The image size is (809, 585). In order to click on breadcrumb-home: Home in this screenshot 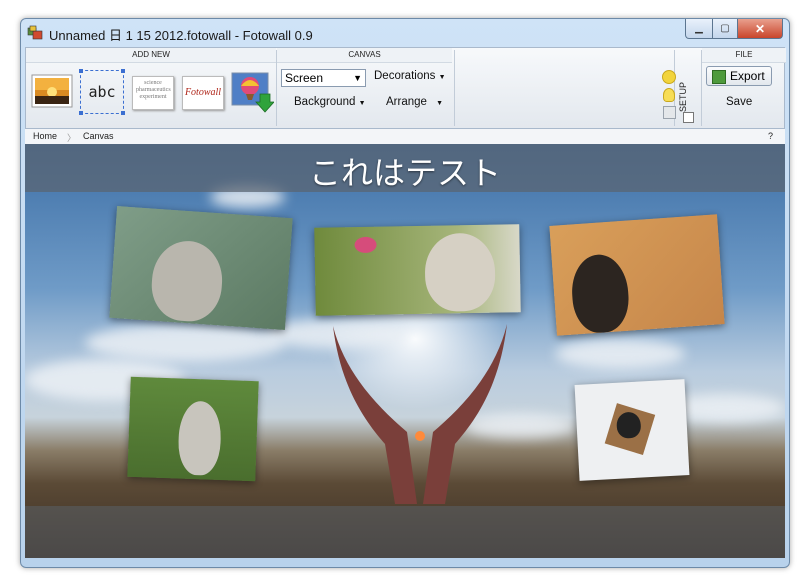, I will do `click(45, 136)`.